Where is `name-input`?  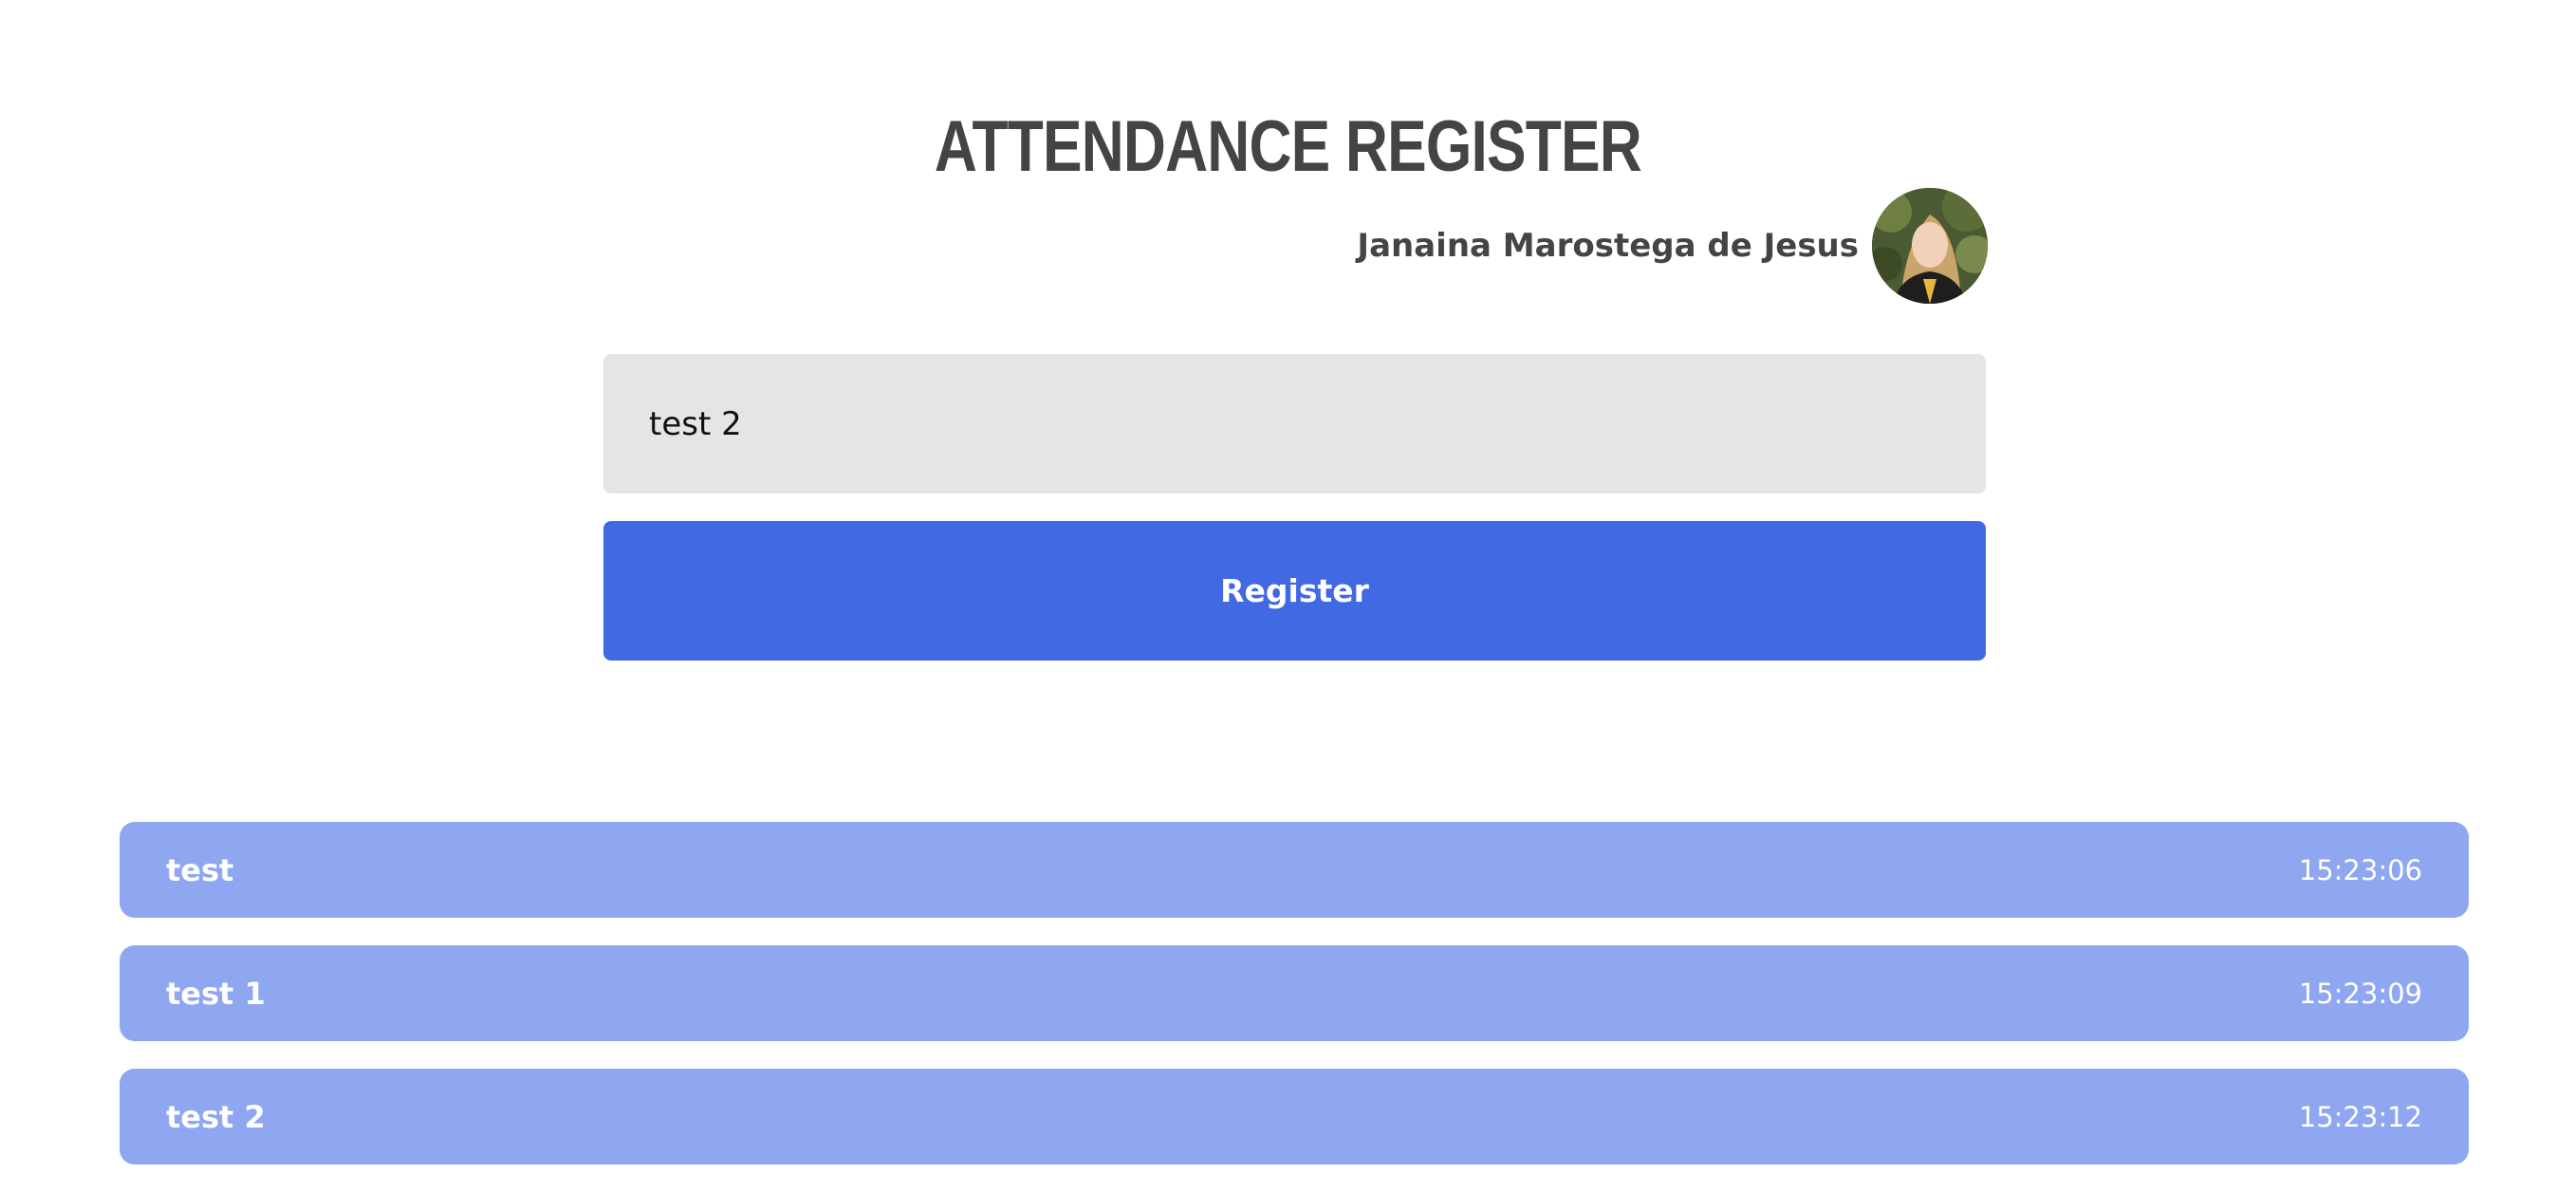 name-input is located at coordinates (1294, 424).